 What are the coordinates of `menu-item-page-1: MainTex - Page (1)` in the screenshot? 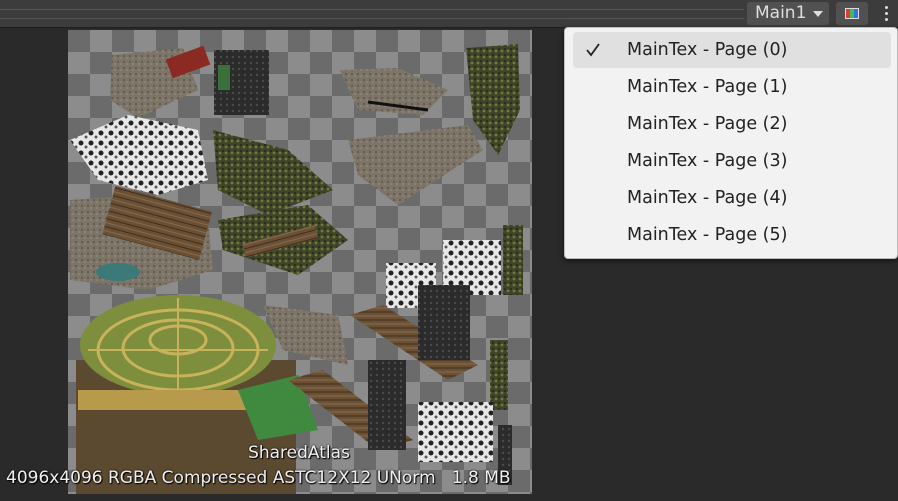 It's located at (732, 87).